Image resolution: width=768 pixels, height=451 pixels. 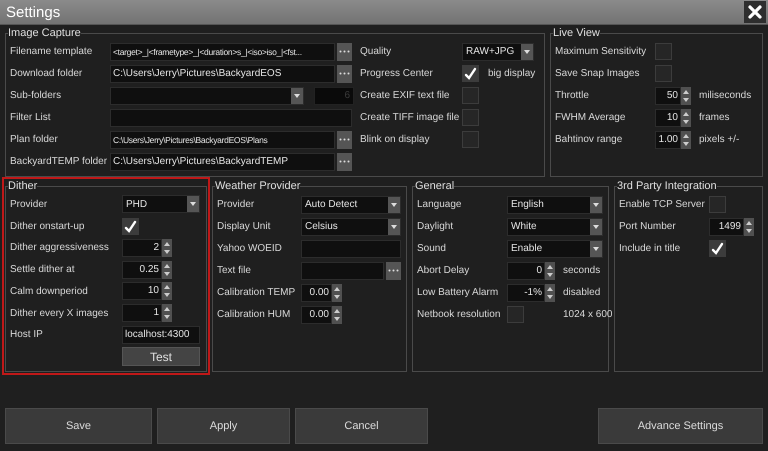 I want to click on field-label: Low Battery Alarm, so click(x=457, y=292).